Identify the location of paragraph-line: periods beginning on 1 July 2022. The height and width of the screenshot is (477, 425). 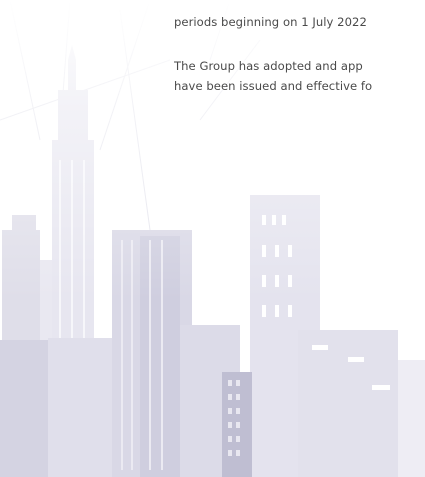
(270, 22).